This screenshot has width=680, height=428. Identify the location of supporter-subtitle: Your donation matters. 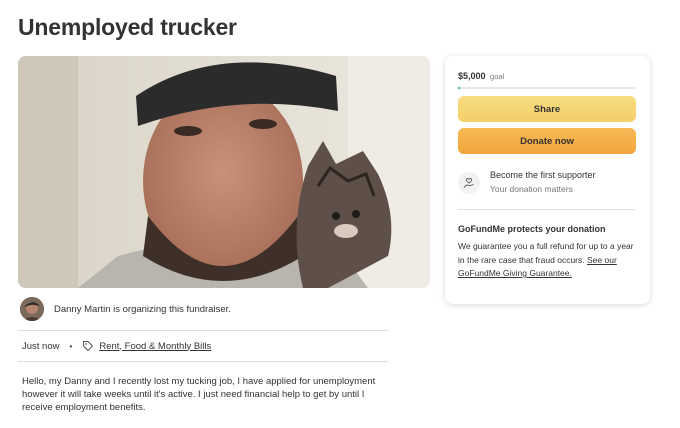
(531, 189).